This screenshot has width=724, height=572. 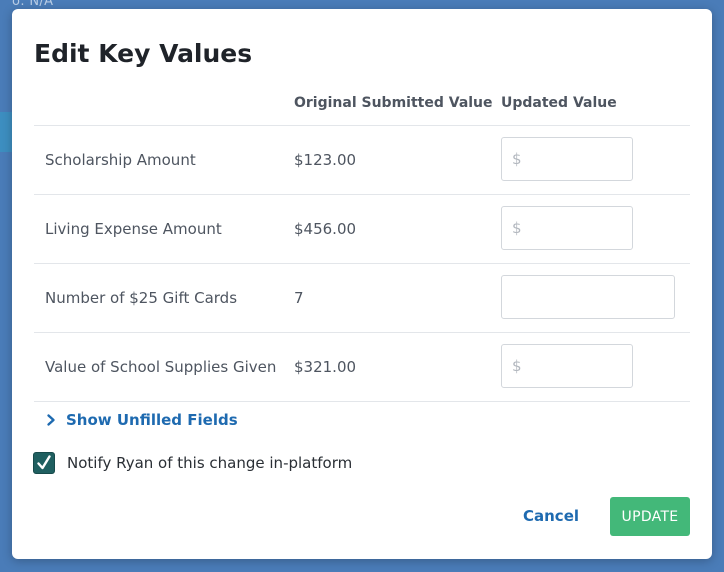 I want to click on show-unfilled-fields-toggle: Show Unfilled Fields, so click(x=141, y=420).